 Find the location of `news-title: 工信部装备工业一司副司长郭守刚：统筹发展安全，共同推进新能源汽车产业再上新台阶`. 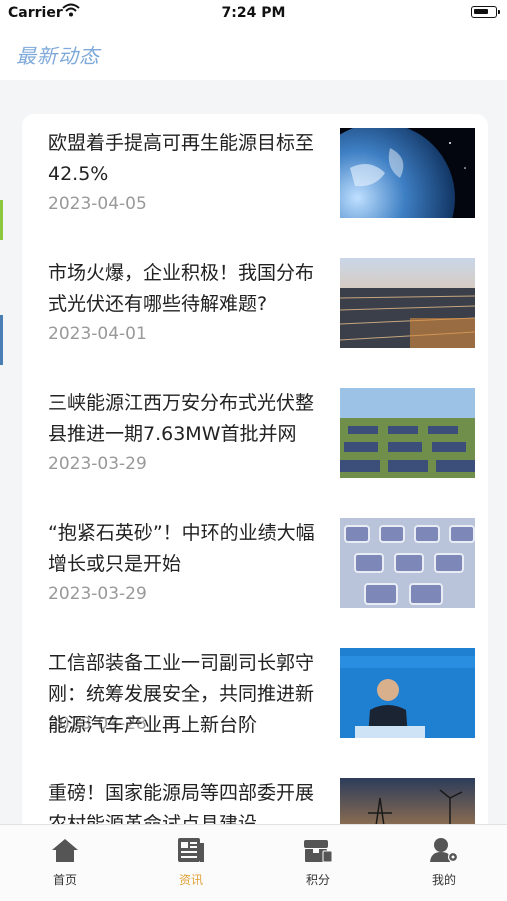

news-title: 工信部装备工业一司副司长郭守刚：统筹发展安全，共同推进新能源汽车产业再上新台阶 is located at coordinates (181, 694).